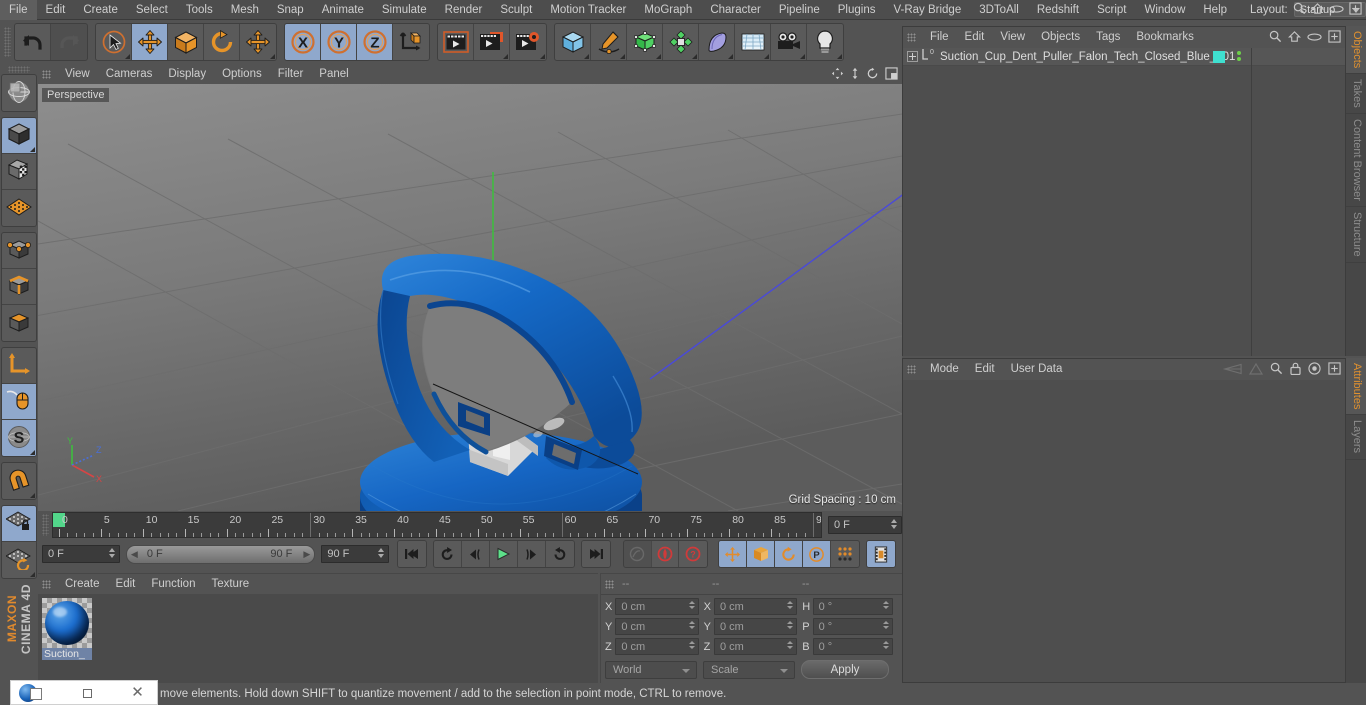 Image resolution: width=1366 pixels, height=705 pixels. What do you see at coordinates (799, 10) in the screenshot?
I see `menu-pipeline: Pipeline` at bounding box center [799, 10].